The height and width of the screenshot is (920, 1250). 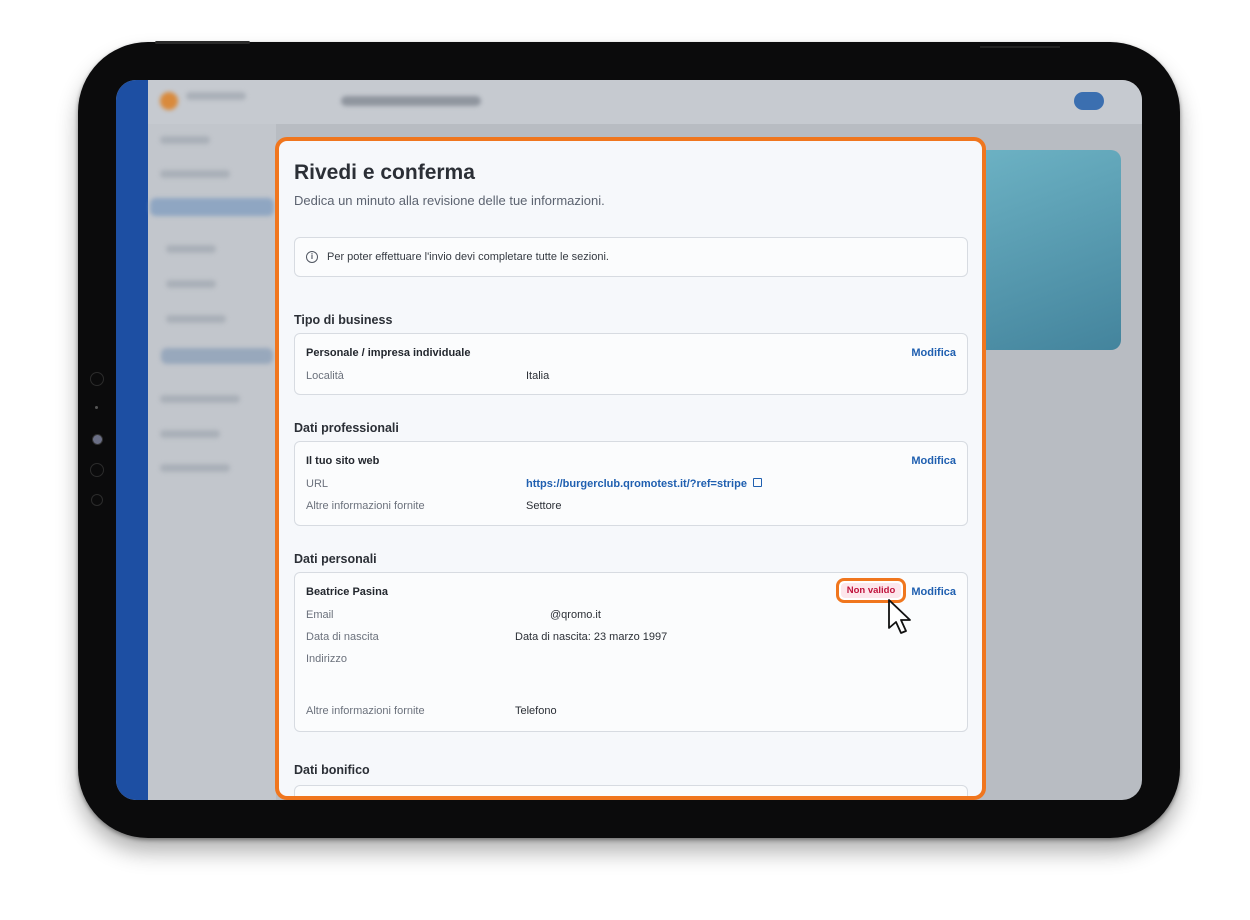 I want to click on background-app-topbar, so click(x=645, y=102).